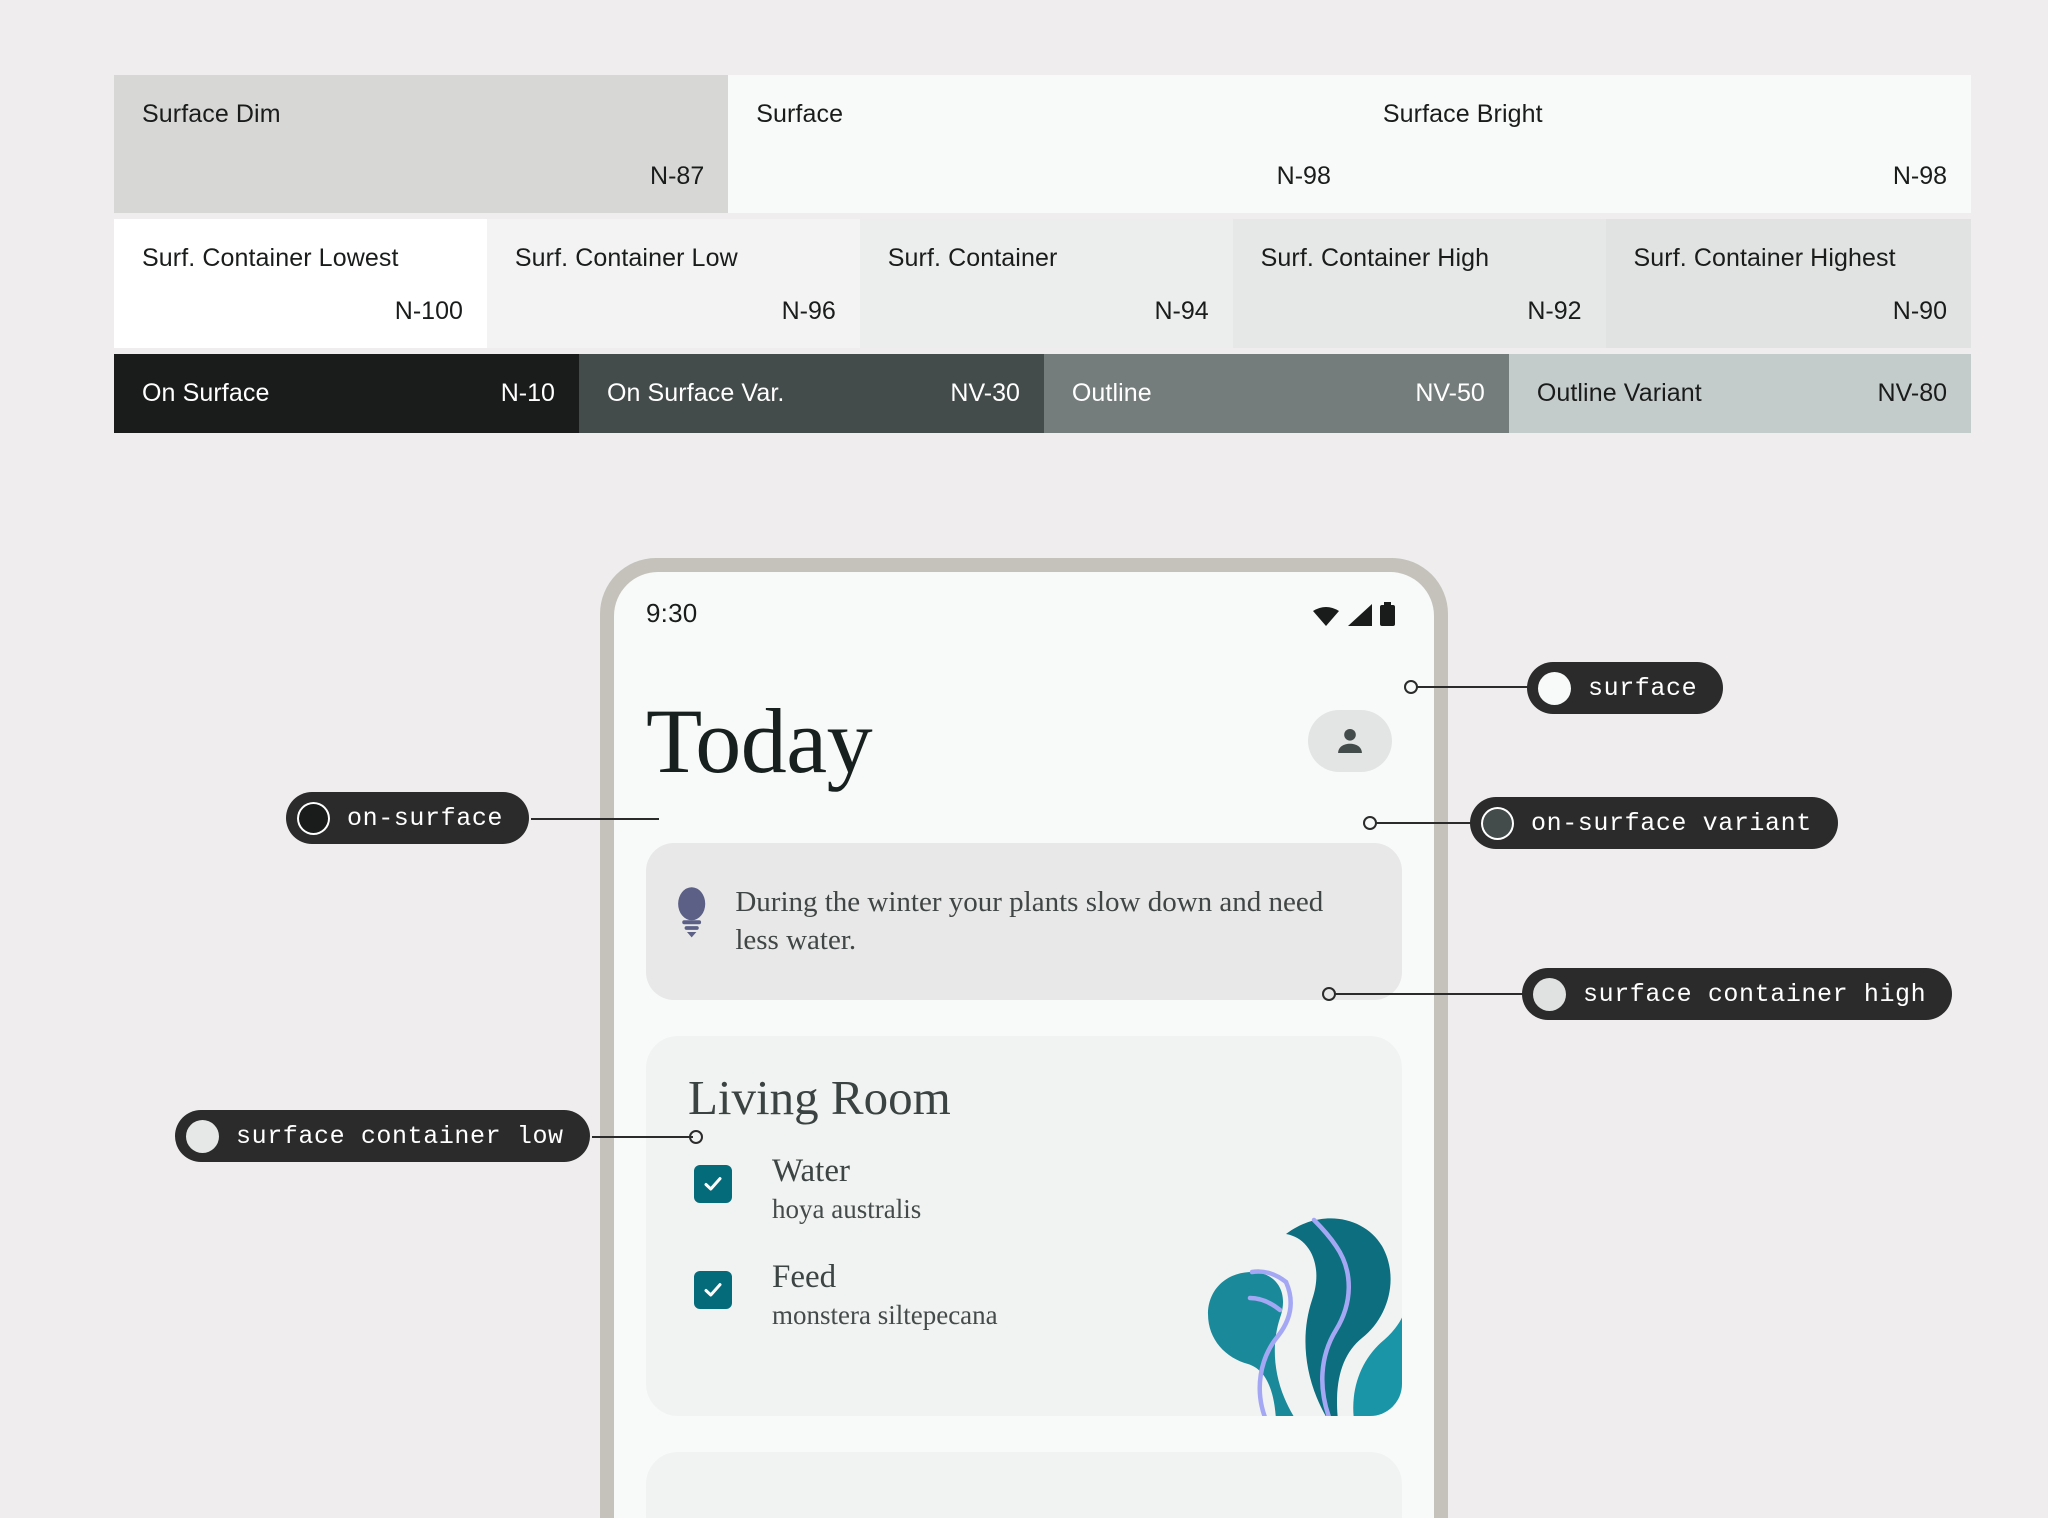 The width and height of the screenshot is (2048, 1518). Describe the element at coordinates (1450, 393) in the screenshot. I see `swatch-code: NV-50` at that location.